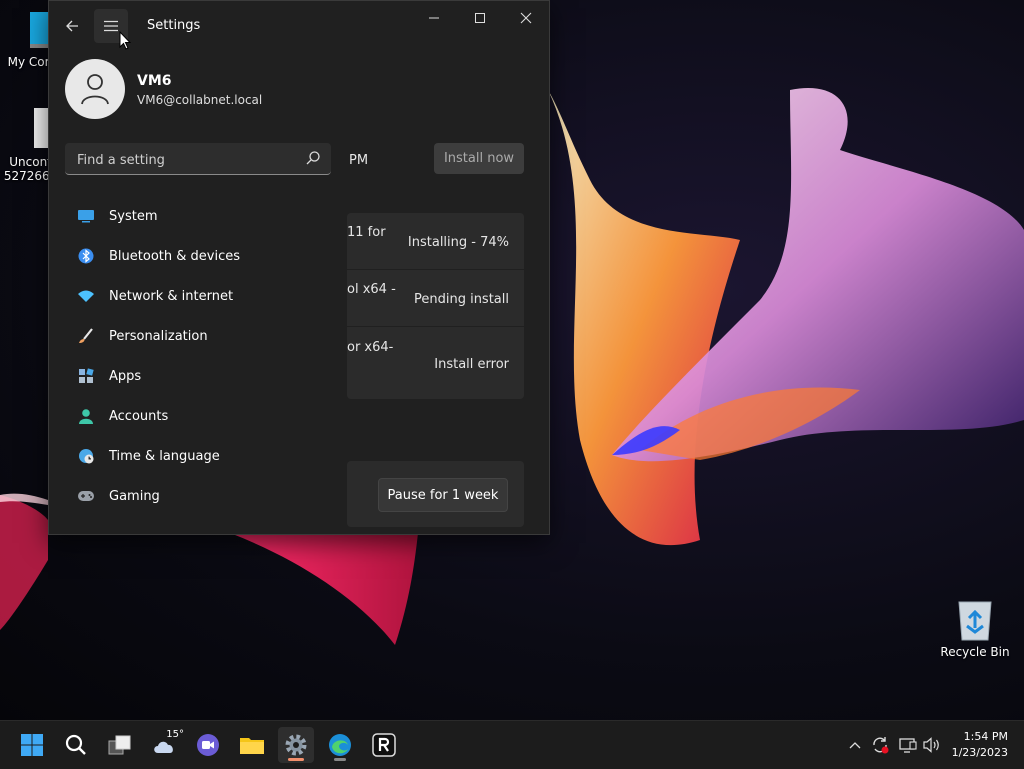 The image size is (1024, 769). Describe the element at coordinates (86, 256) in the screenshot. I see `bluetooth-icon` at that location.